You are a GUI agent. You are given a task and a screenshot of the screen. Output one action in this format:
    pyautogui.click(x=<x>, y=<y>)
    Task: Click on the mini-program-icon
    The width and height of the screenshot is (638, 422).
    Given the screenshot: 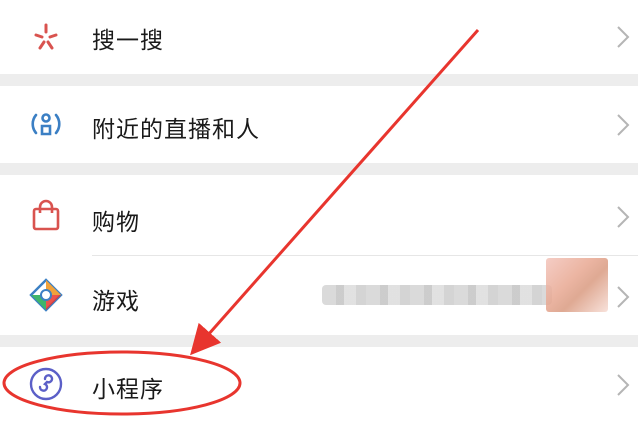 What is the action you would take?
    pyautogui.click(x=46, y=384)
    